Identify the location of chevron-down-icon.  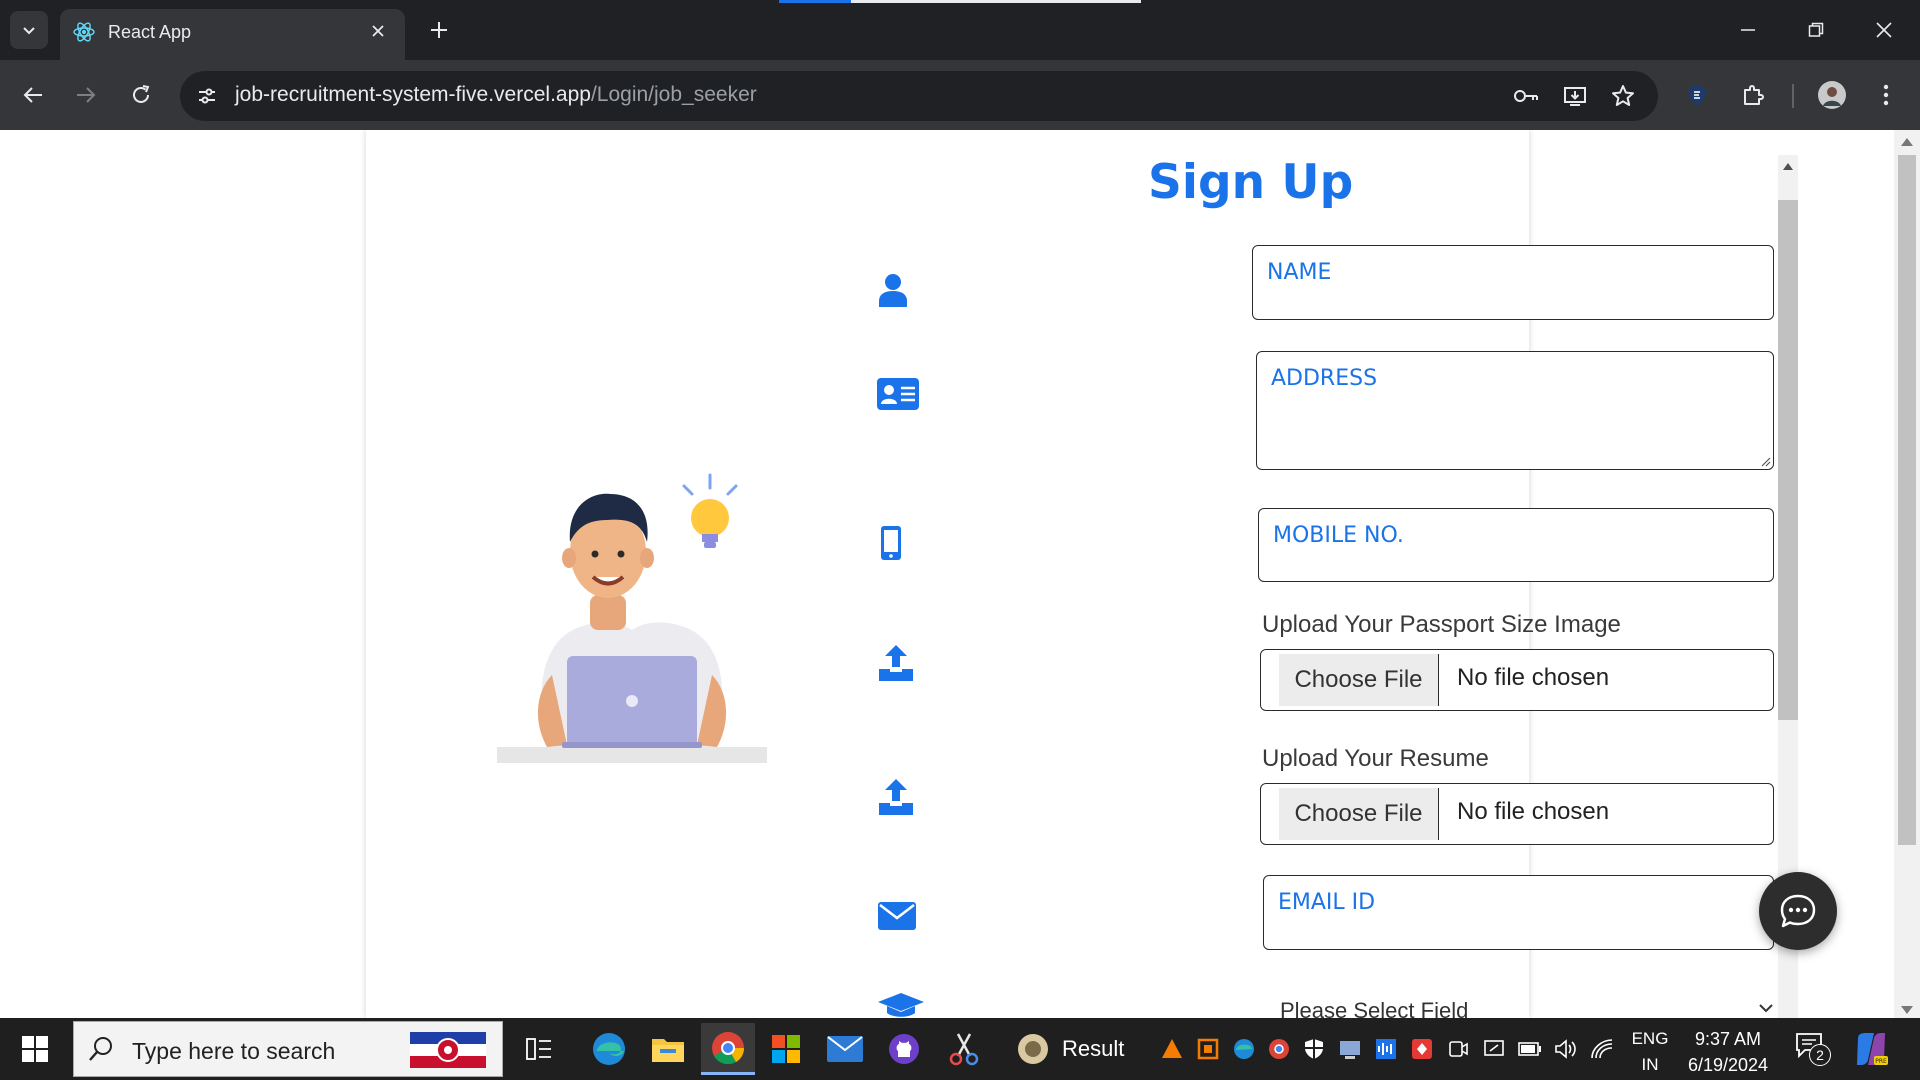
(1766, 1008).